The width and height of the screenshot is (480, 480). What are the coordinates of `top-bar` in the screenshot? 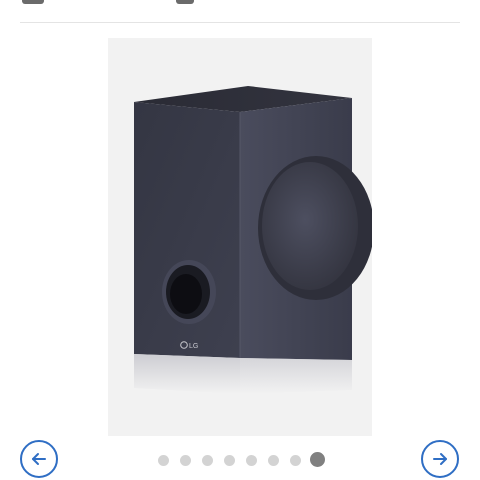 It's located at (240, 11).